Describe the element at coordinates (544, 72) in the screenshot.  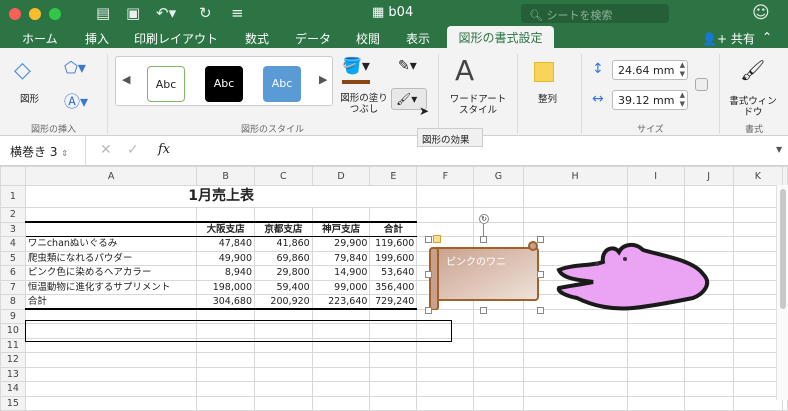
I see `arrange-icon` at that location.